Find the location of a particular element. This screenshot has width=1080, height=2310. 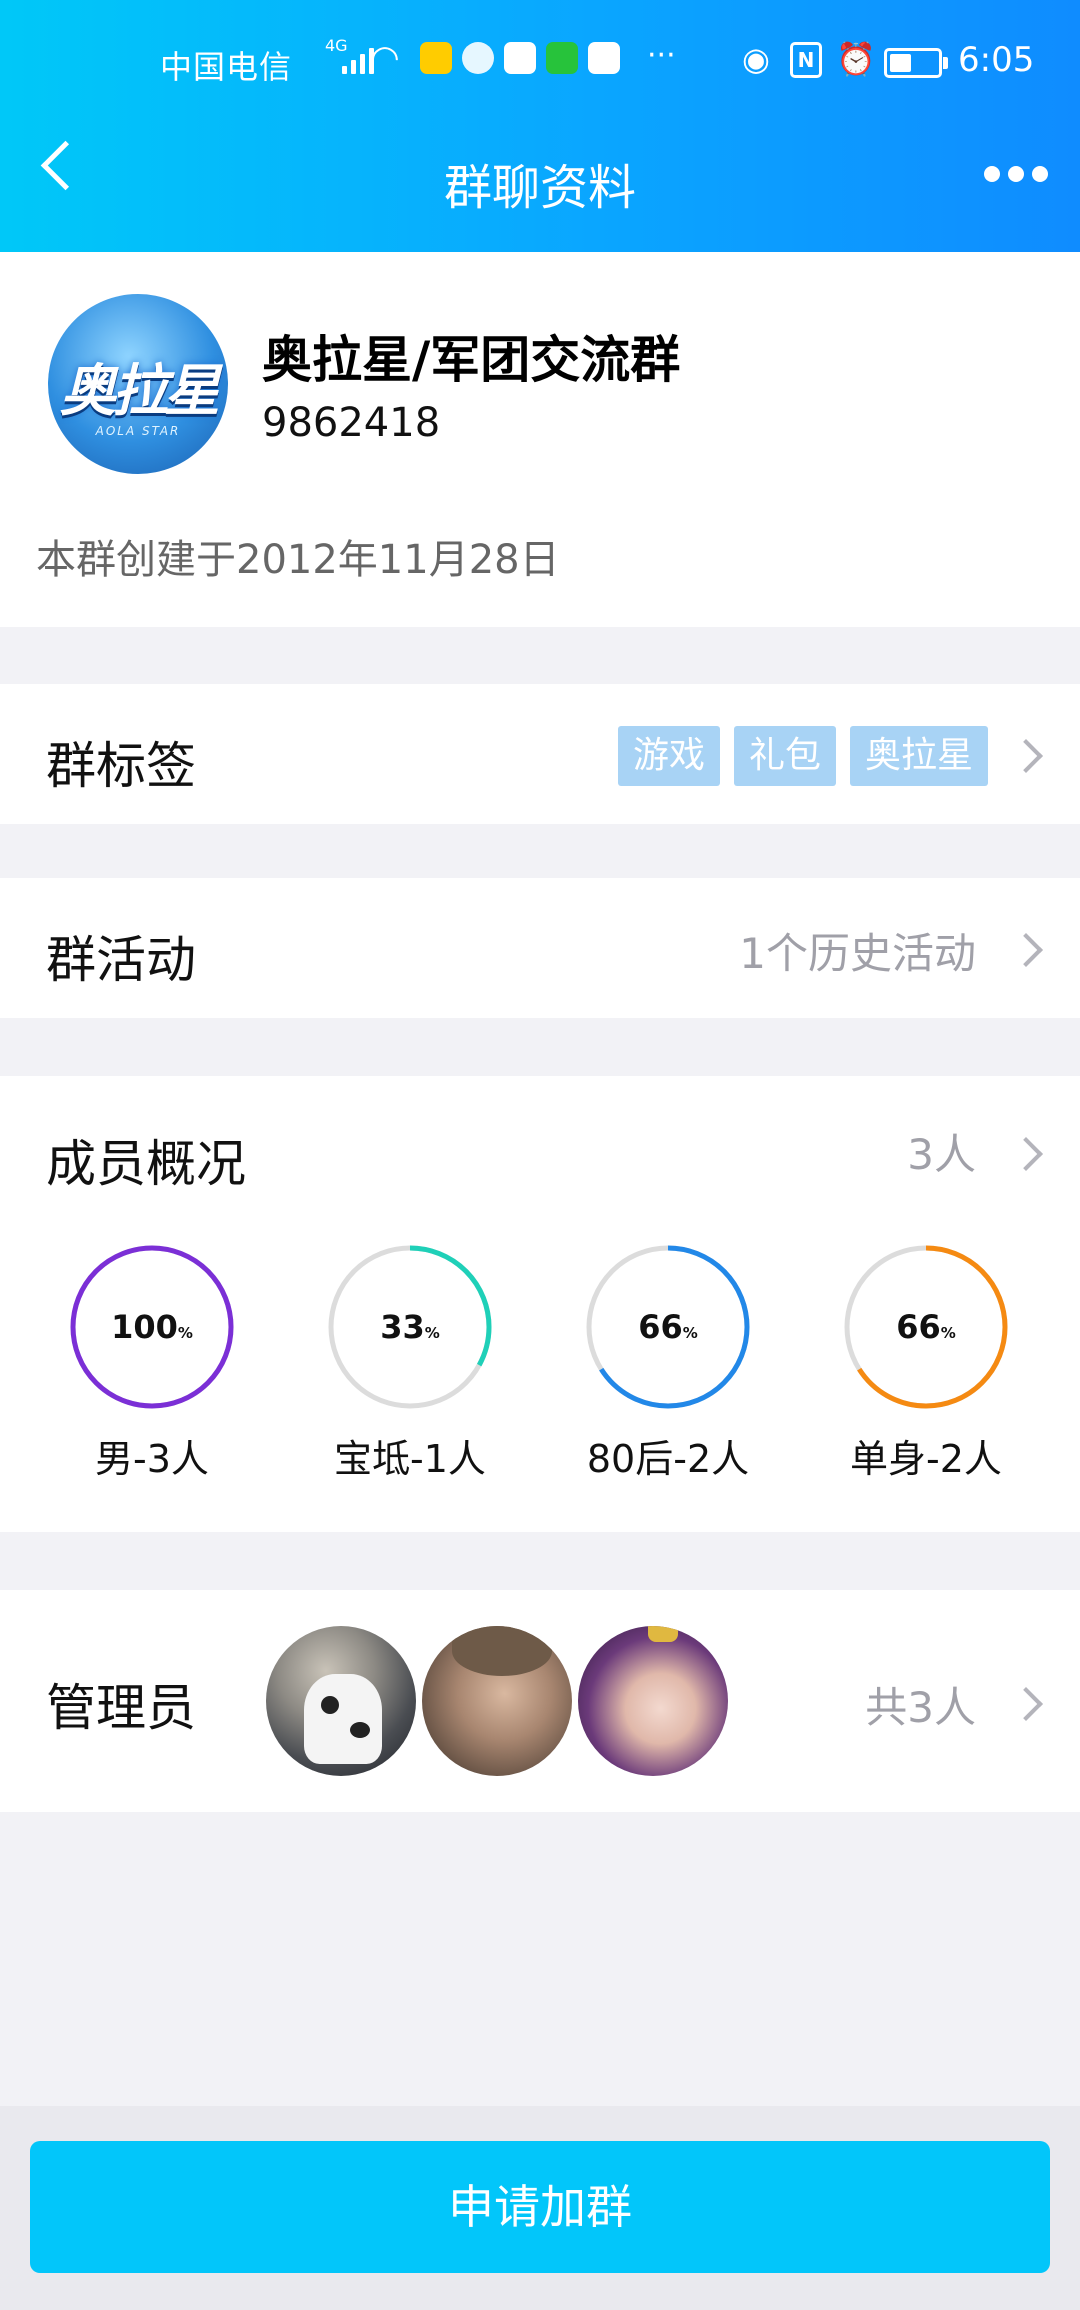

tag-item: 奥拉星 is located at coordinates (918, 756).